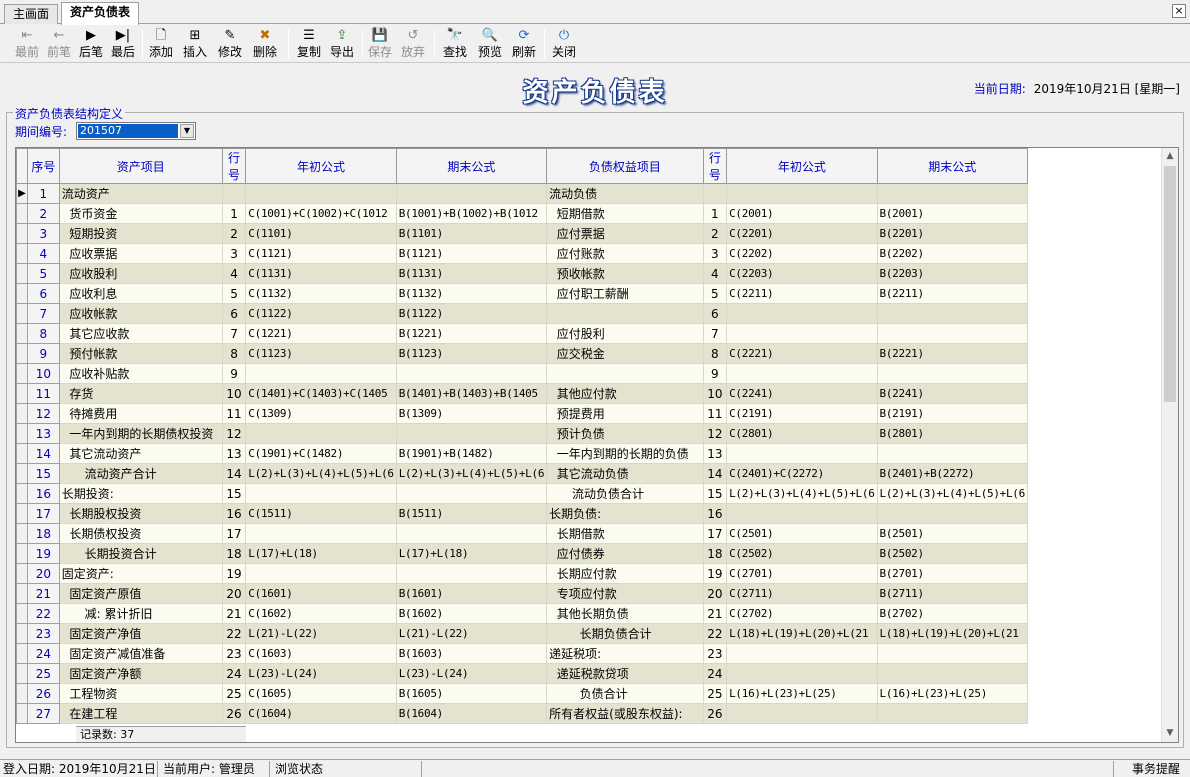 The width and height of the screenshot is (1190, 777). What do you see at coordinates (802, 213) in the screenshot?
I see `table-cell: C(2001)` at bounding box center [802, 213].